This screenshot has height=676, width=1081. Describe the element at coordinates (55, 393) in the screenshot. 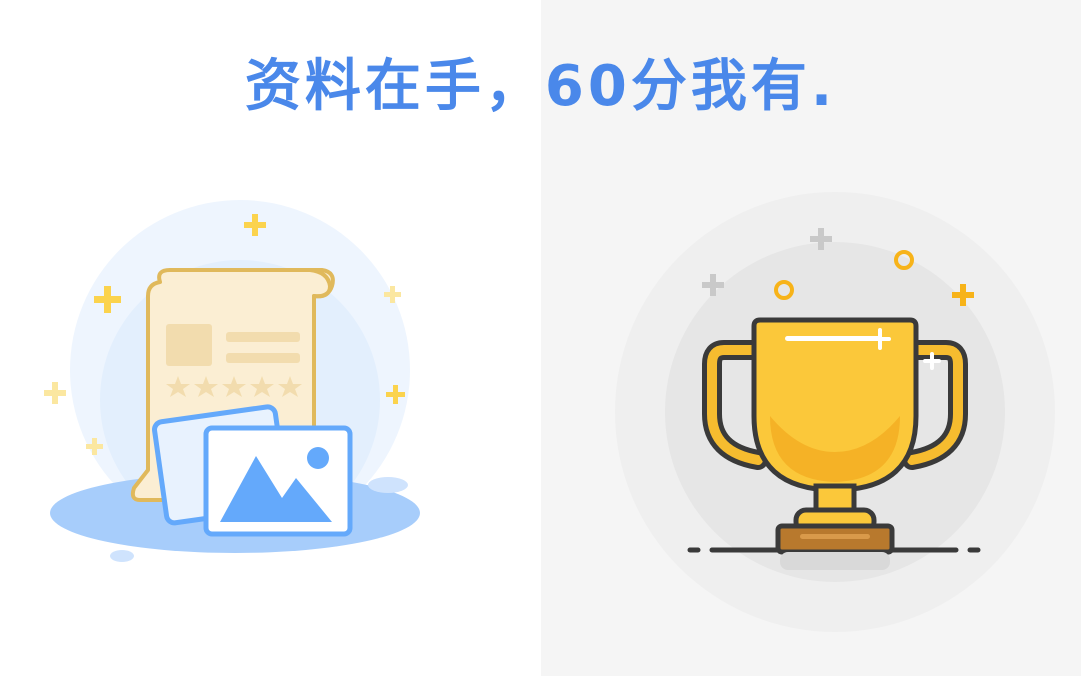

I see `sparkle-icon` at that location.